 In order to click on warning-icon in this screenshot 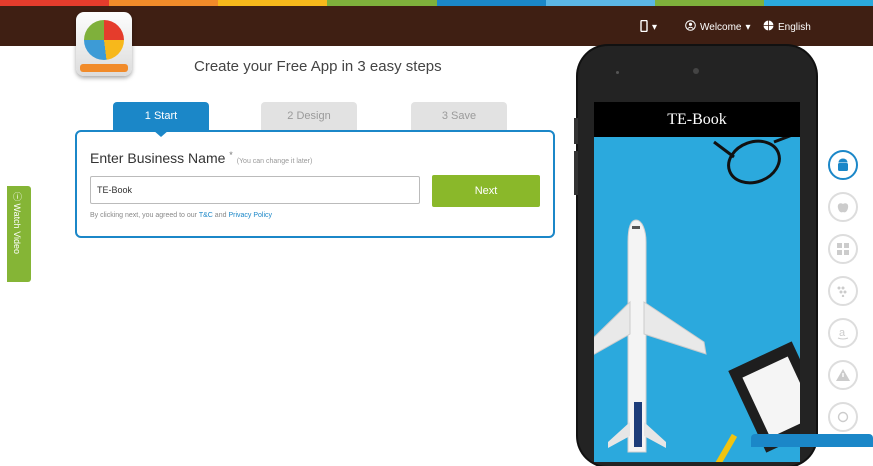, I will do `click(843, 375)`.